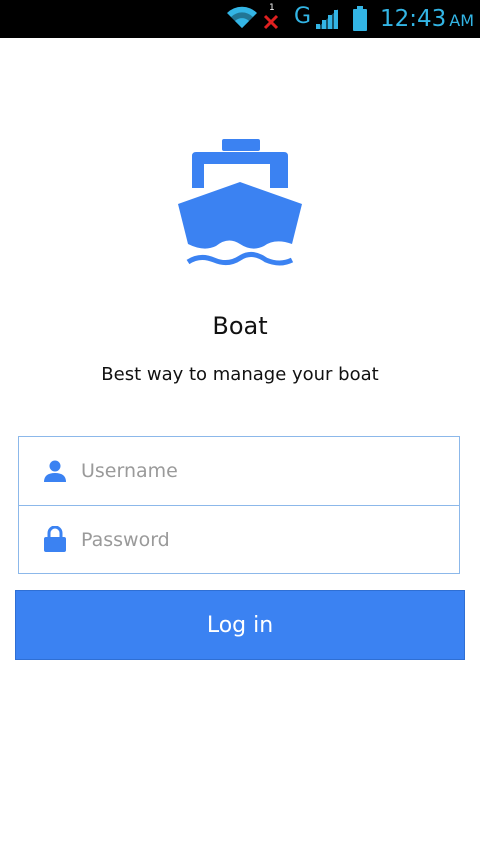 The image size is (480, 854). I want to click on clock: 12:43 AM, so click(427, 19).